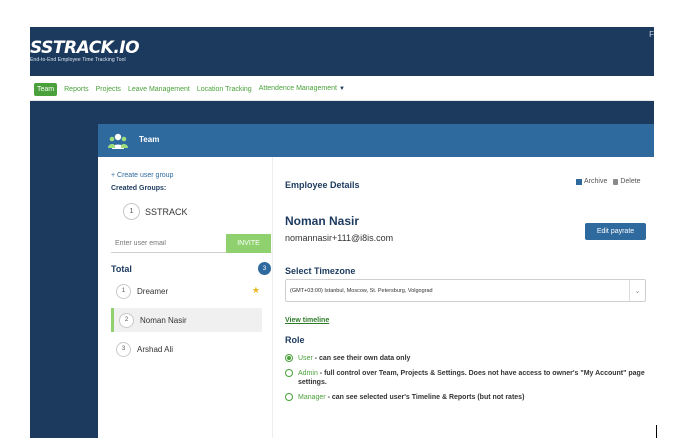 The width and height of the screenshot is (680, 446). Describe the element at coordinates (295, 340) in the screenshot. I see `role-heading: Role` at that location.